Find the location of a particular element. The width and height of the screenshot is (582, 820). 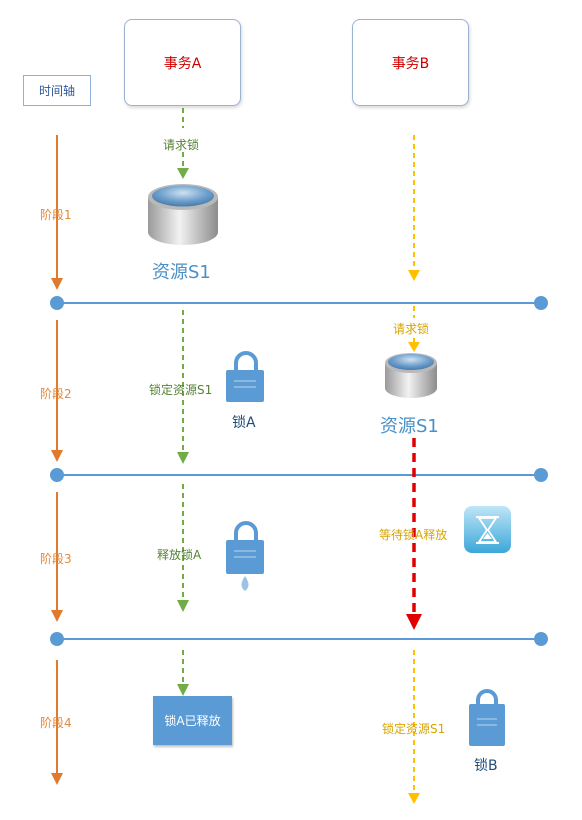

timeline-arrows is located at coordinates (57, 460).